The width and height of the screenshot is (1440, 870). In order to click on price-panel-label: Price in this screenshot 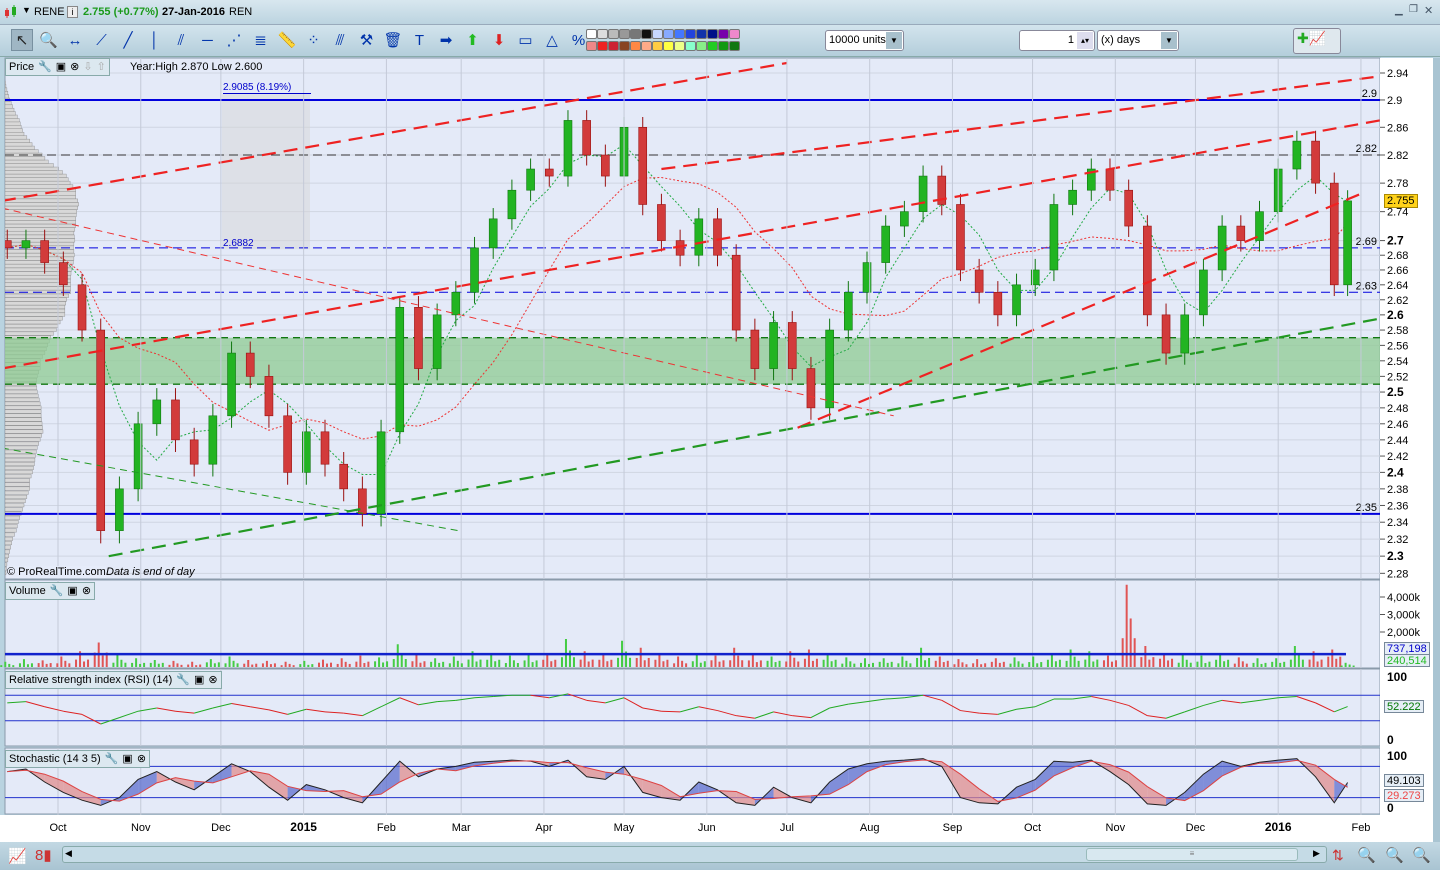, I will do `click(22, 67)`.